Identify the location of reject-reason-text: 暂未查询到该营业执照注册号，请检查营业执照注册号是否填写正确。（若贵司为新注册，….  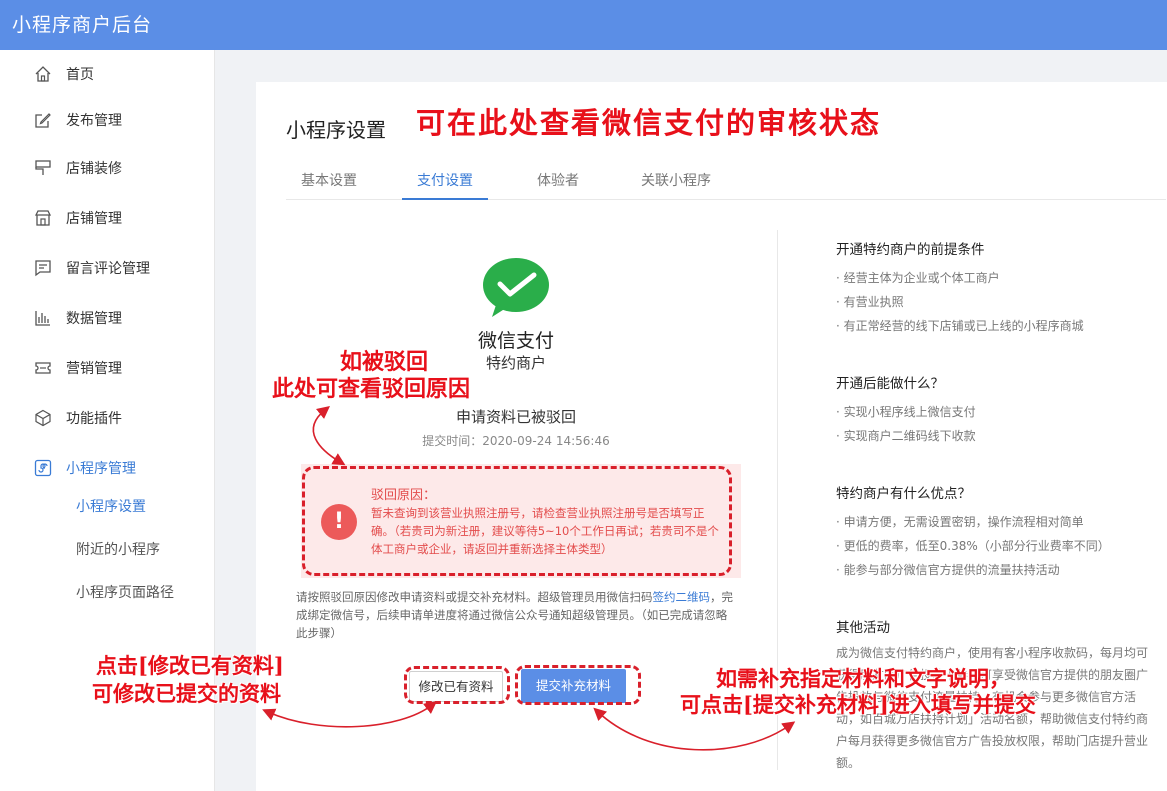
(545, 531).